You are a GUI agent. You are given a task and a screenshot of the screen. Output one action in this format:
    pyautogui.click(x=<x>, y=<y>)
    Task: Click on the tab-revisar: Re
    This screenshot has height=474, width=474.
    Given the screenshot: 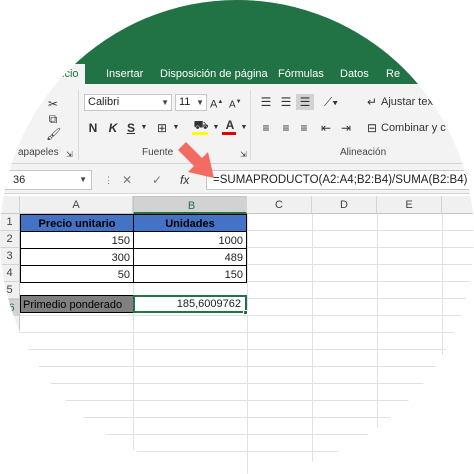 What is the action you would take?
    pyautogui.click(x=393, y=74)
    